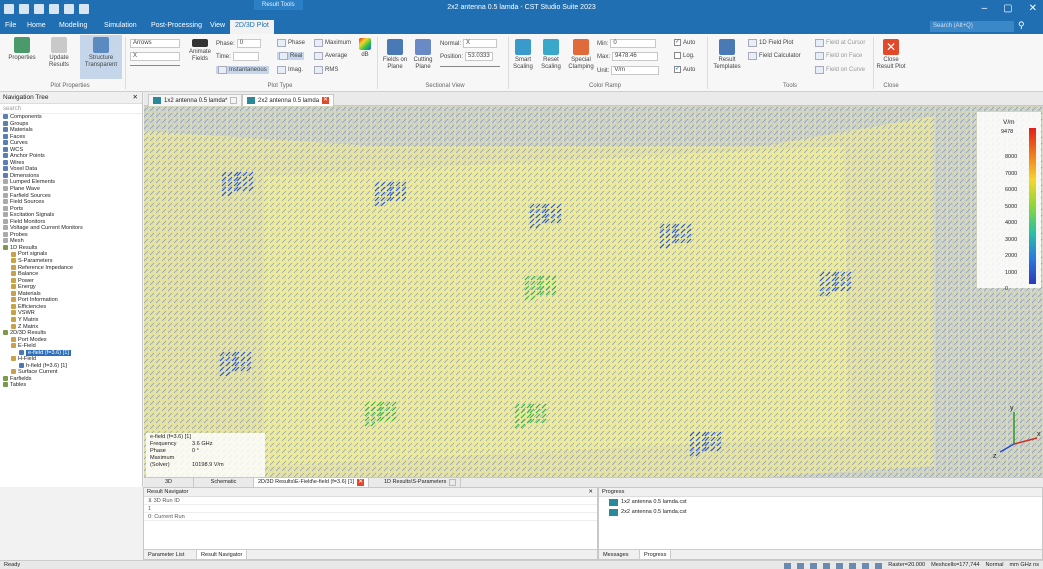 The image size is (1043, 569). I want to click on properties-button: Properties, so click(22, 49).